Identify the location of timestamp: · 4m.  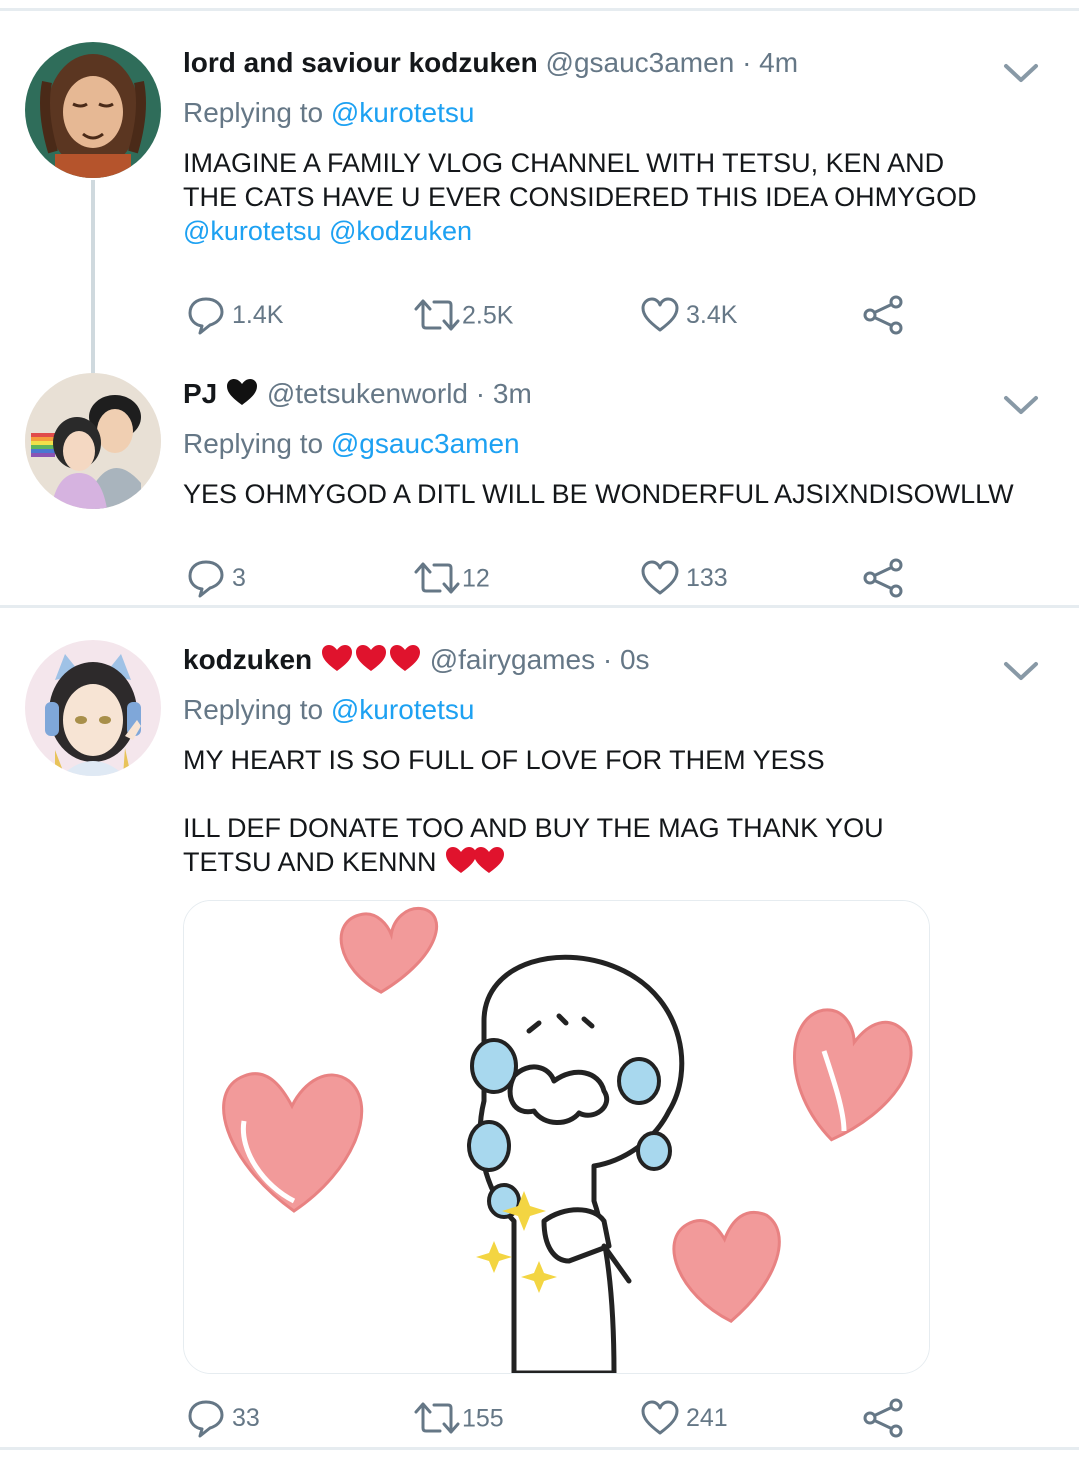
(770, 62).